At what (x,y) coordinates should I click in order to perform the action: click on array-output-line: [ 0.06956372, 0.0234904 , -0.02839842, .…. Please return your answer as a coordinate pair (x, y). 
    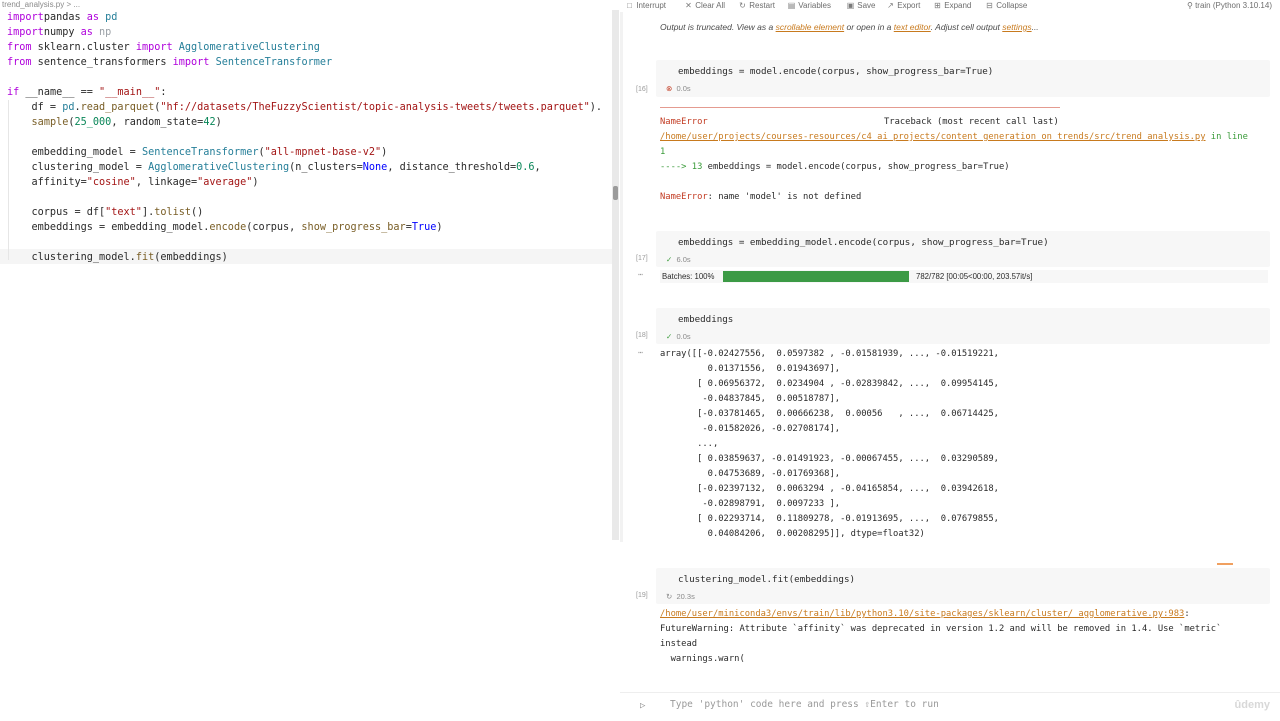
    Looking at the image, I should click on (829, 384).